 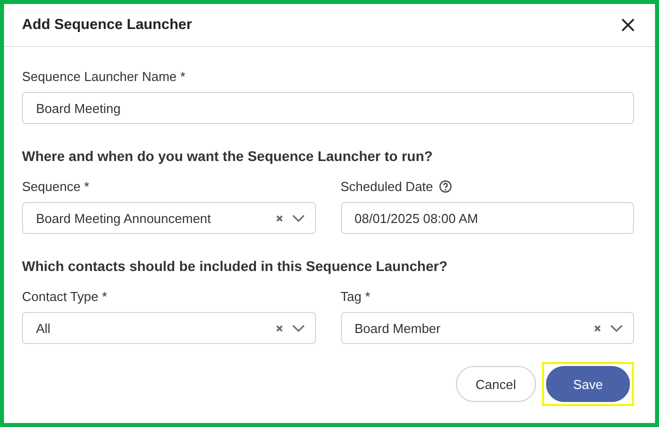 I want to click on save-button: Save, so click(x=588, y=384).